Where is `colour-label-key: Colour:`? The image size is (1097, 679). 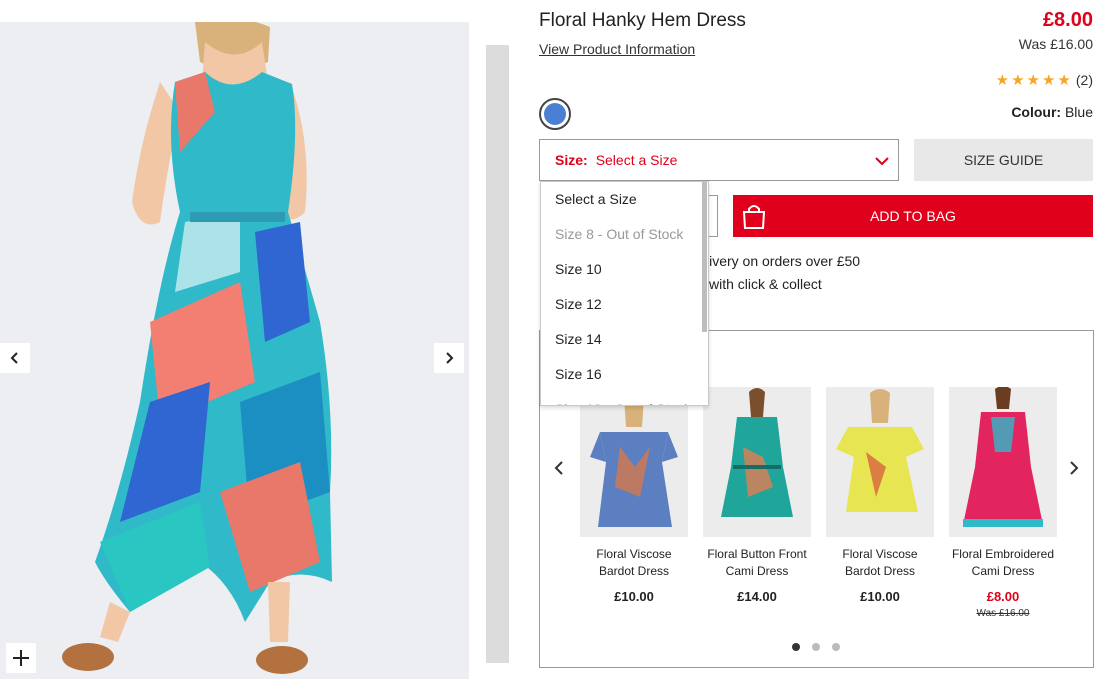
colour-label-key: Colour: is located at coordinates (1036, 112).